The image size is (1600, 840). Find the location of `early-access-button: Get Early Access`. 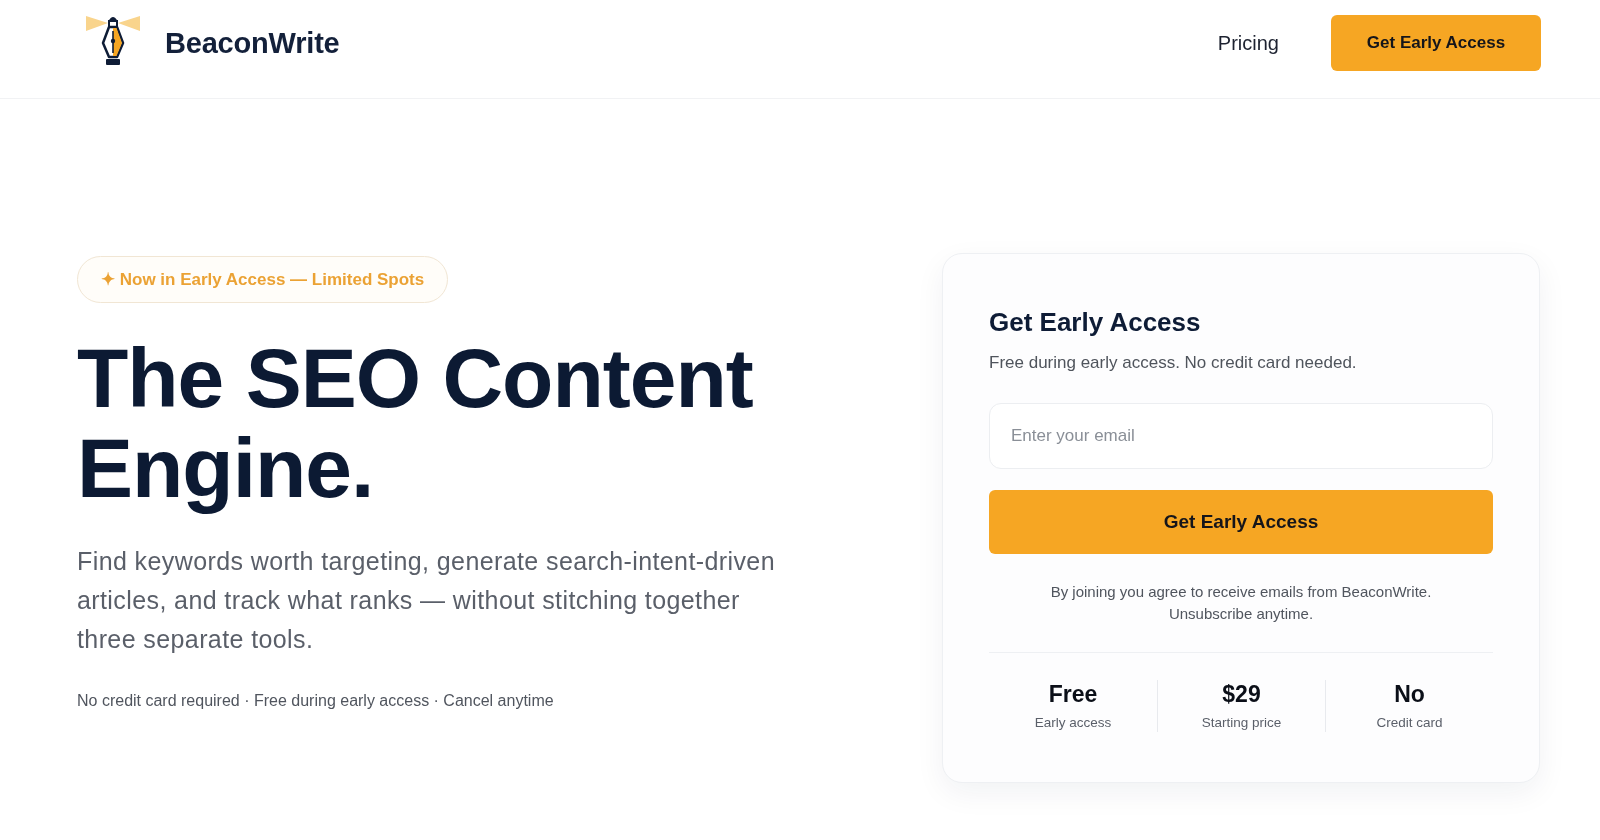

early-access-button: Get Early Access is located at coordinates (1436, 43).